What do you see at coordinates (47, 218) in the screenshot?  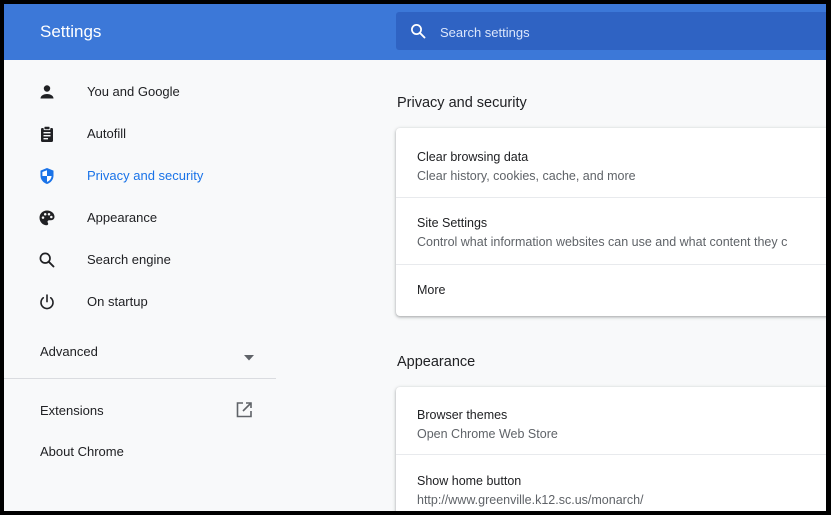 I see `palette-icon` at bounding box center [47, 218].